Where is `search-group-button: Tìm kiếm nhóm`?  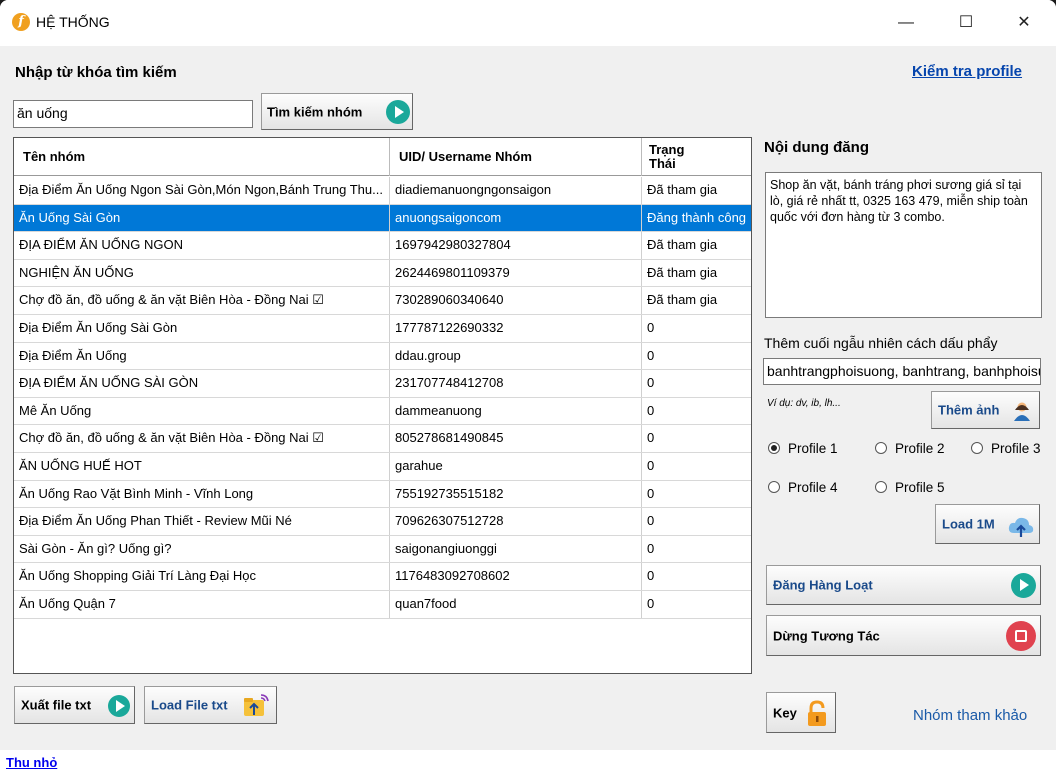 search-group-button: Tìm kiếm nhóm is located at coordinates (337, 111).